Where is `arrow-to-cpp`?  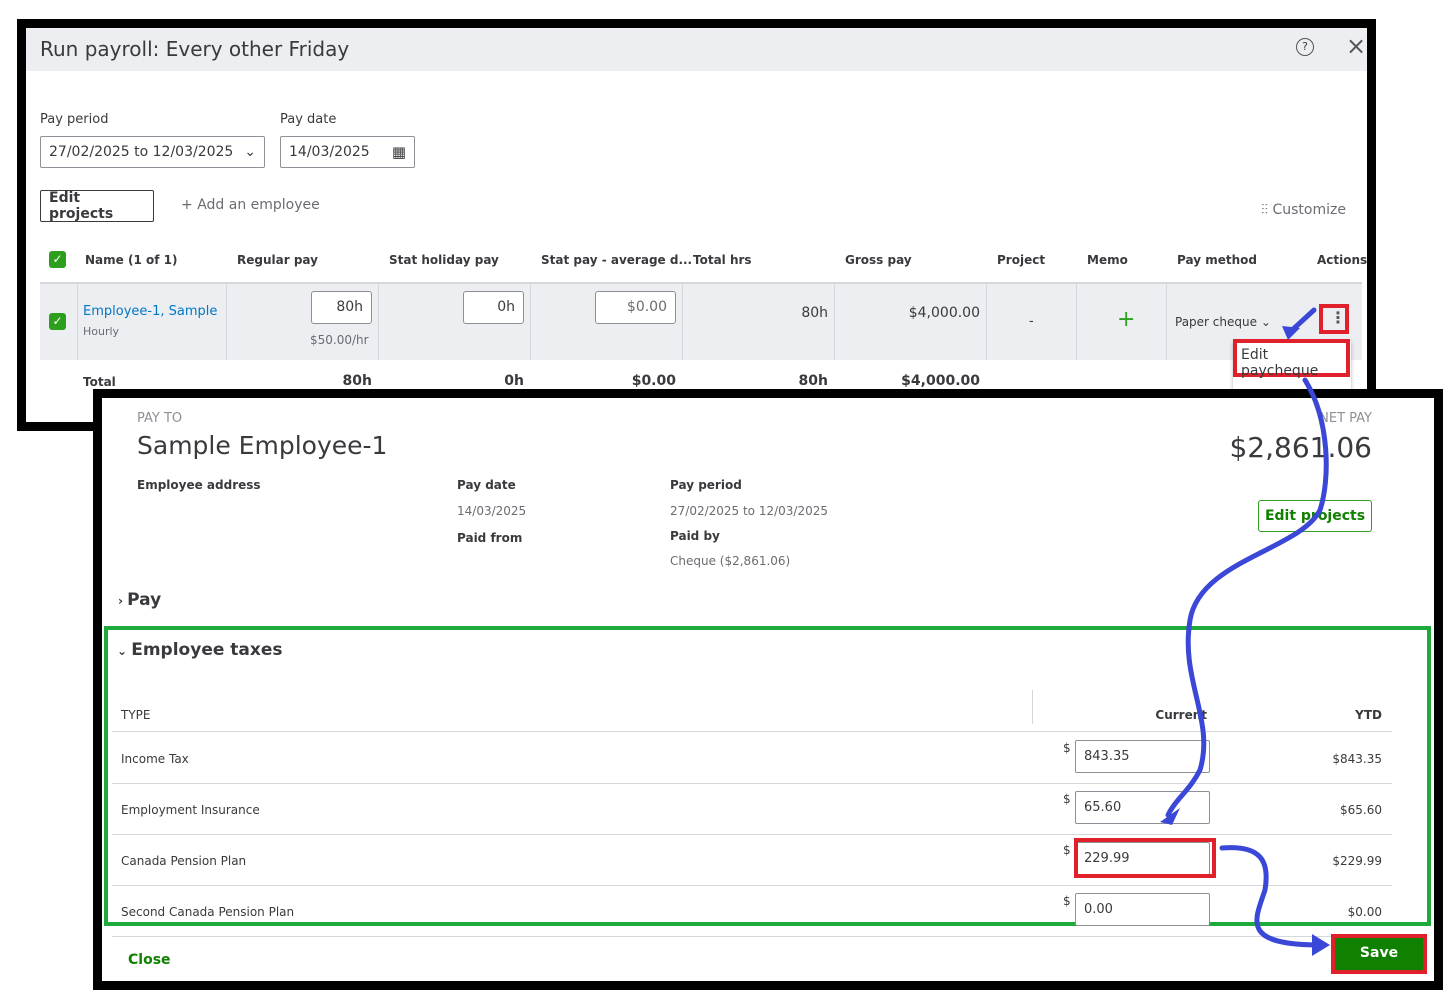 arrow-to-cpp is located at coordinates (1247, 597).